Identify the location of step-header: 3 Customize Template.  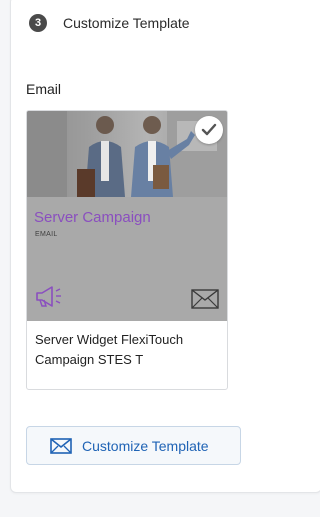
(109, 23).